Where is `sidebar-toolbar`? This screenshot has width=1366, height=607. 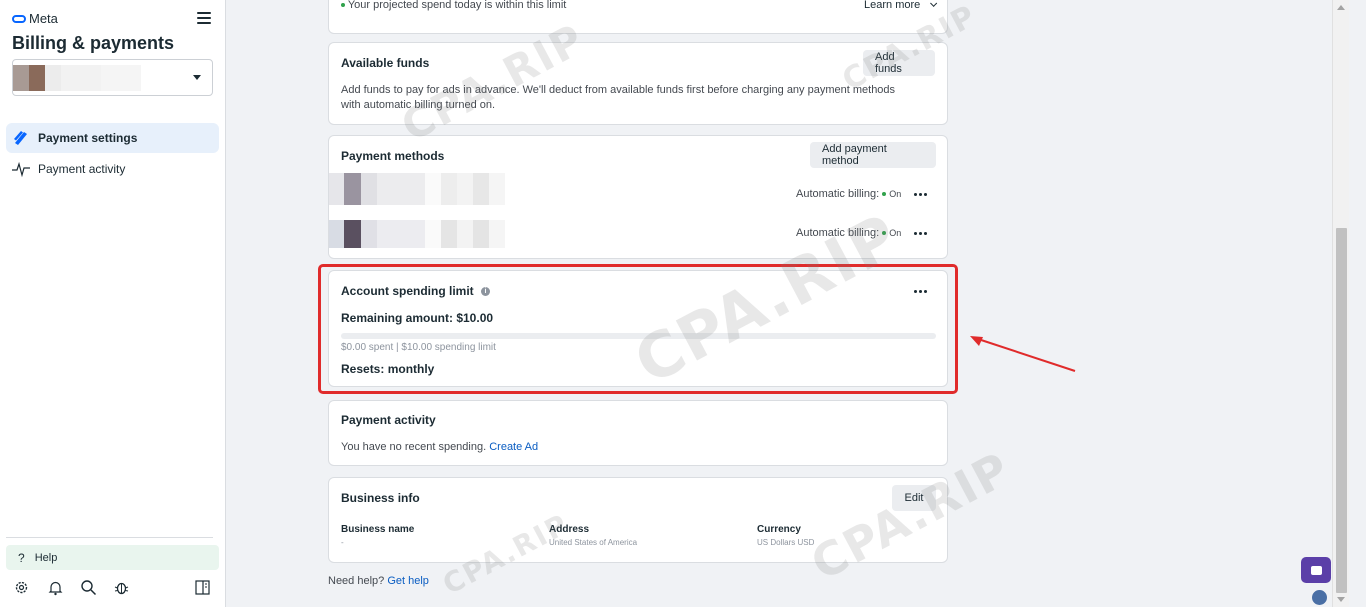
sidebar-toolbar is located at coordinates (113, 588).